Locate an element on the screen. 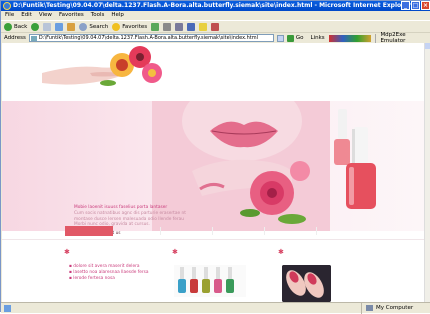 The height and width of the screenshot is (314, 430). home-button is located at coordinates (71, 26).